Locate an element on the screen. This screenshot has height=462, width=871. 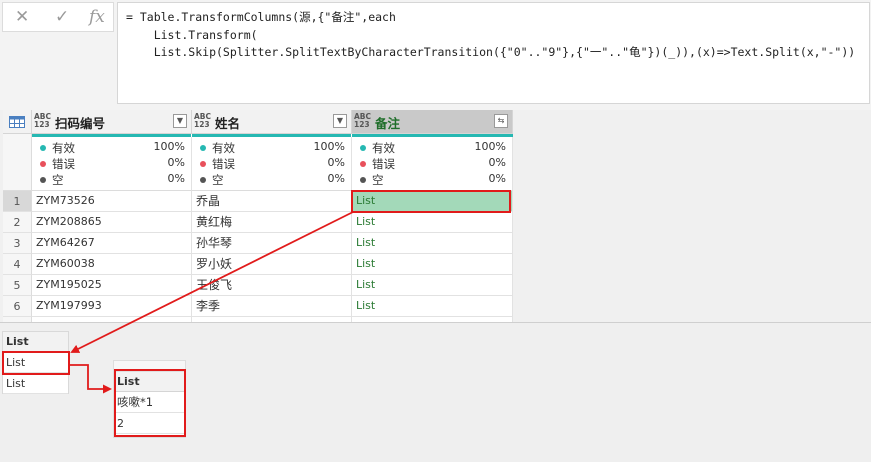
arrow-to-list-preview is located at coordinates (212, 282).